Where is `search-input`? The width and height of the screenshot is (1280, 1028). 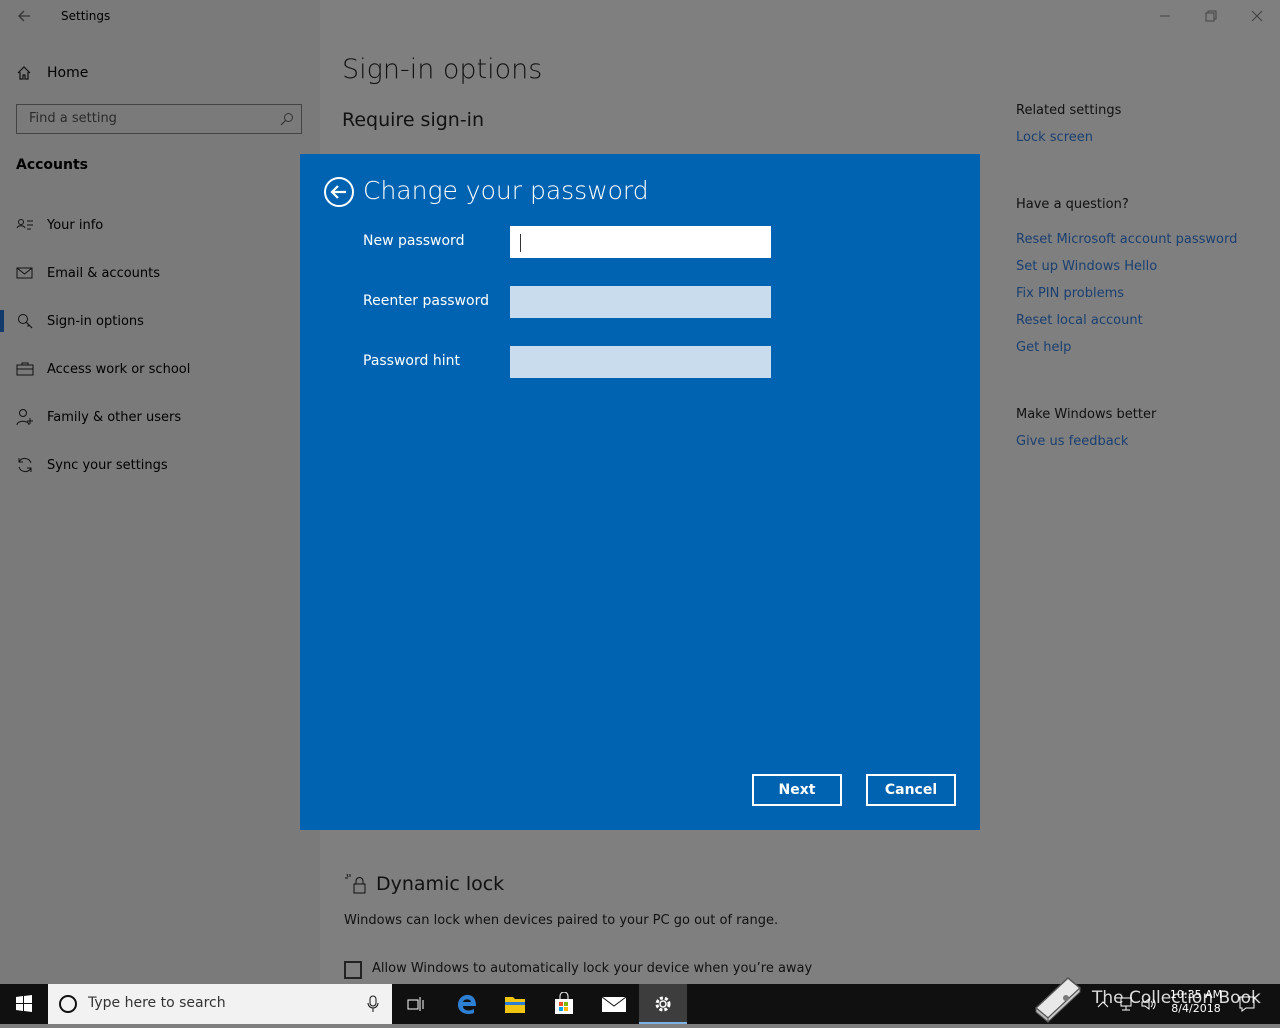
search-input is located at coordinates (149, 118).